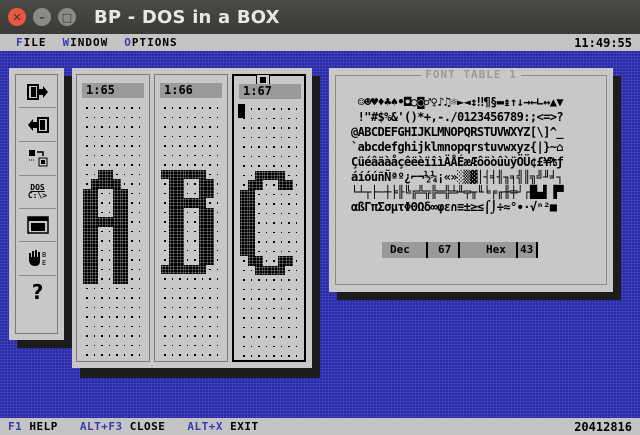  I want to click on status-help: F1 HELP, so click(33, 426).